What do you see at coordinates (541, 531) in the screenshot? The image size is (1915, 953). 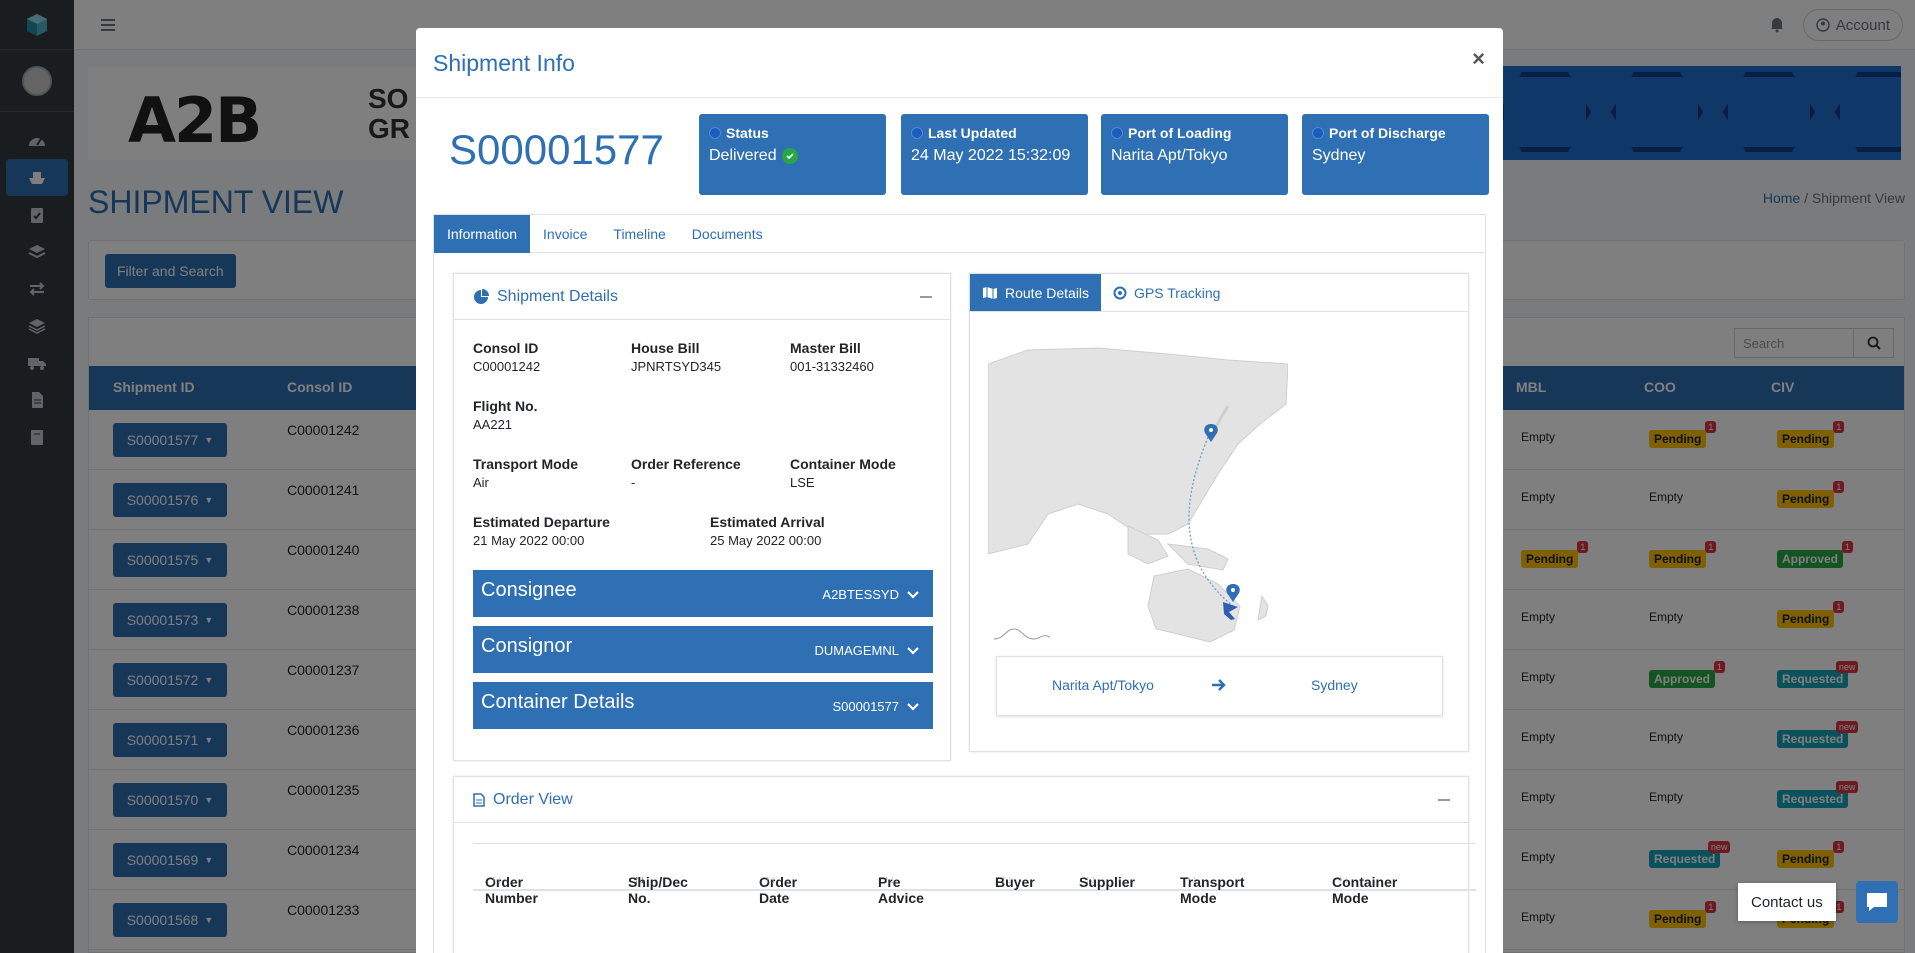 I see `field-estimated-departure: Estimated Departure 21 May 2022 00:00` at bounding box center [541, 531].